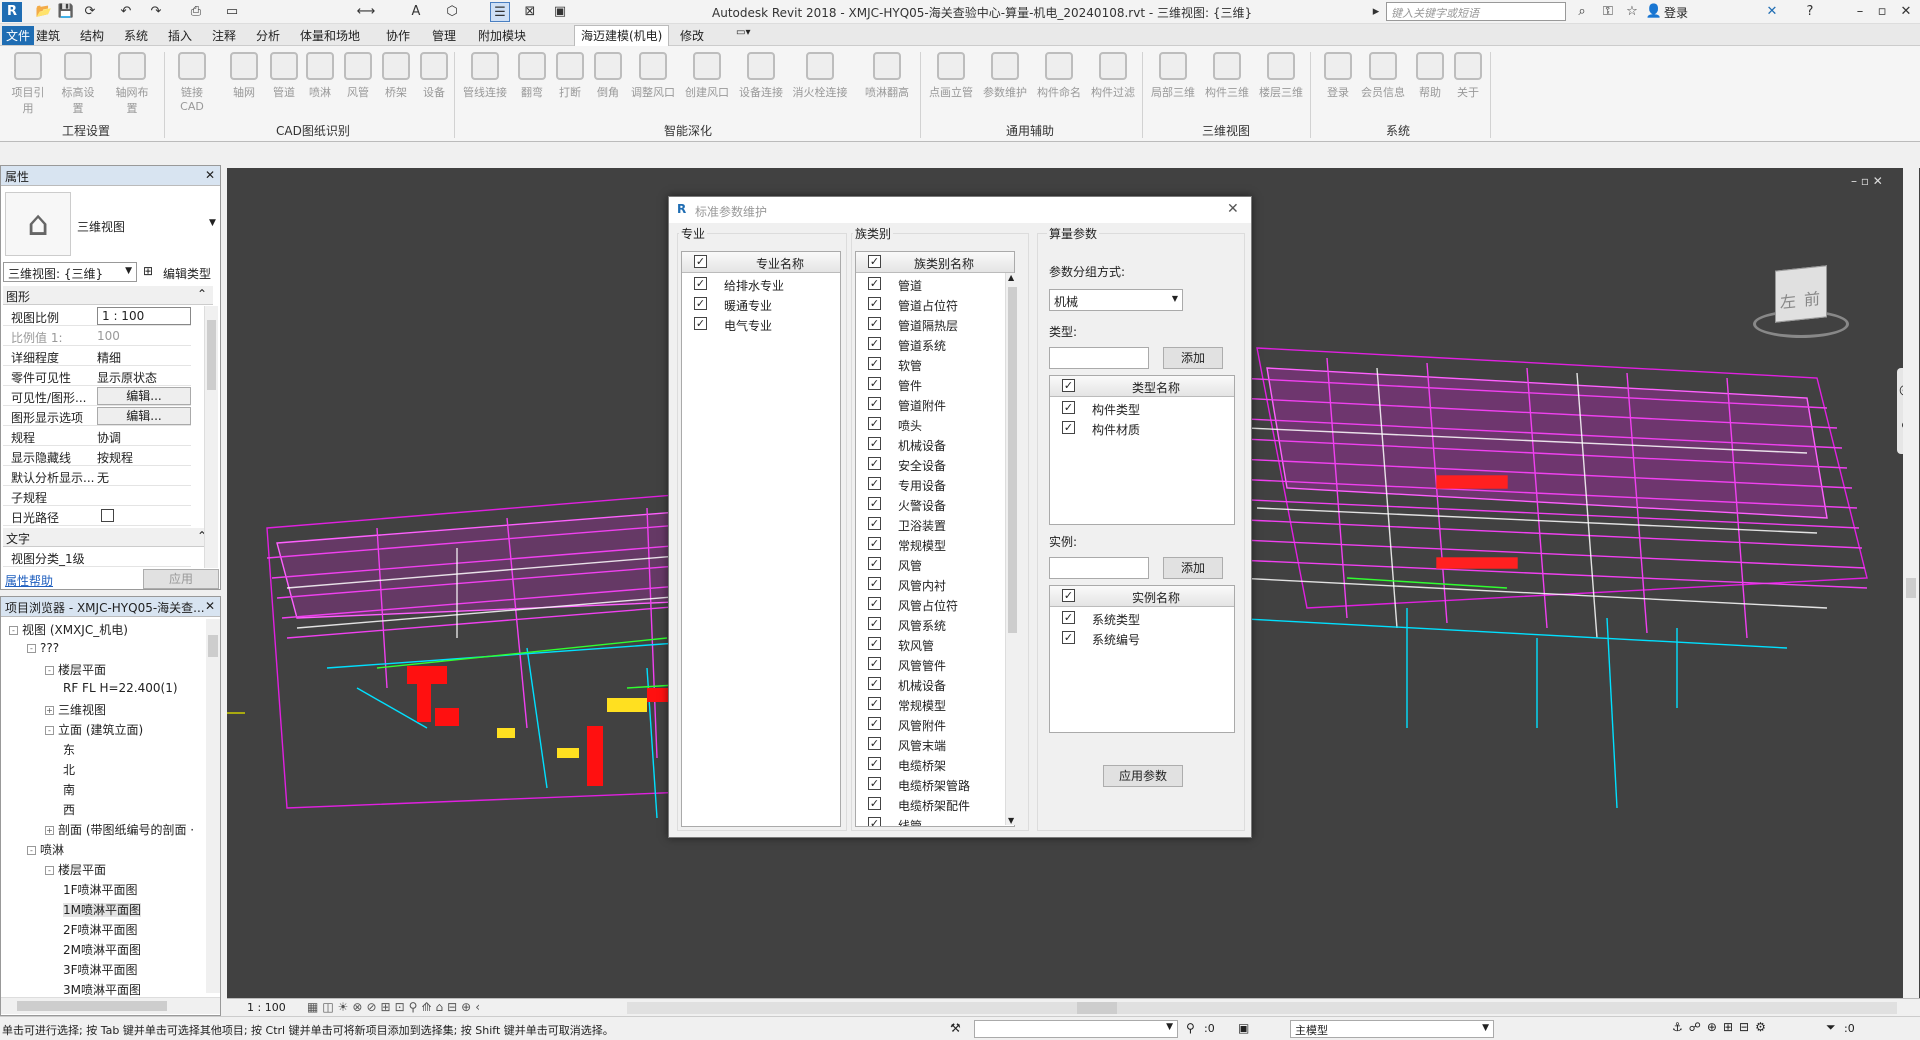 This screenshot has height=1040, width=1920. What do you see at coordinates (75, 669) in the screenshot?
I see `tree-item: - 楼层平面` at bounding box center [75, 669].